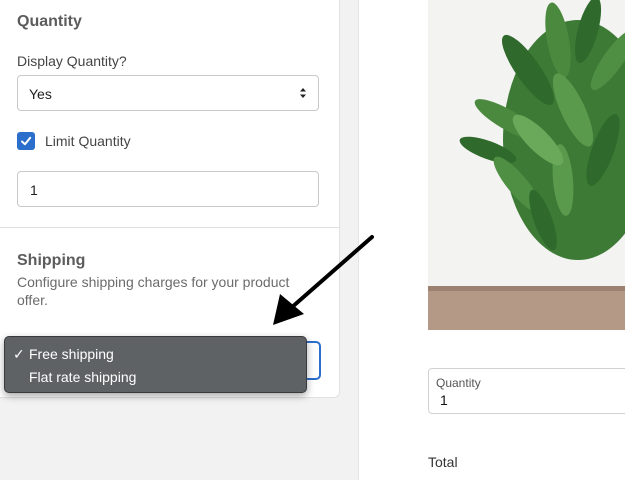 This screenshot has width=625, height=480. Describe the element at coordinates (19, 354) in the screenshot. I see `checkmark-icon: ✓` at that location.